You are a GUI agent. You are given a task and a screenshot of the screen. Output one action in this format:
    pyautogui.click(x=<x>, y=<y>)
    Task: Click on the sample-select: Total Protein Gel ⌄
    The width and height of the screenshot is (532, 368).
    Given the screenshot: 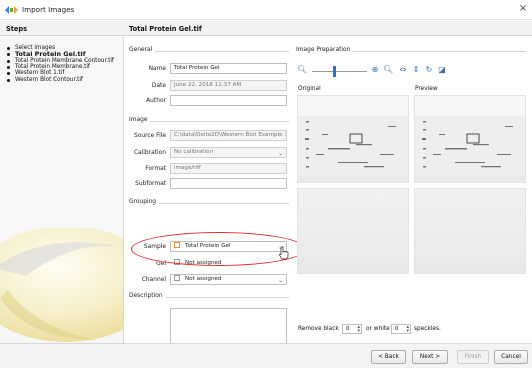 What is the action you would take?
    pyautogui.click(x=228, y=246)
    